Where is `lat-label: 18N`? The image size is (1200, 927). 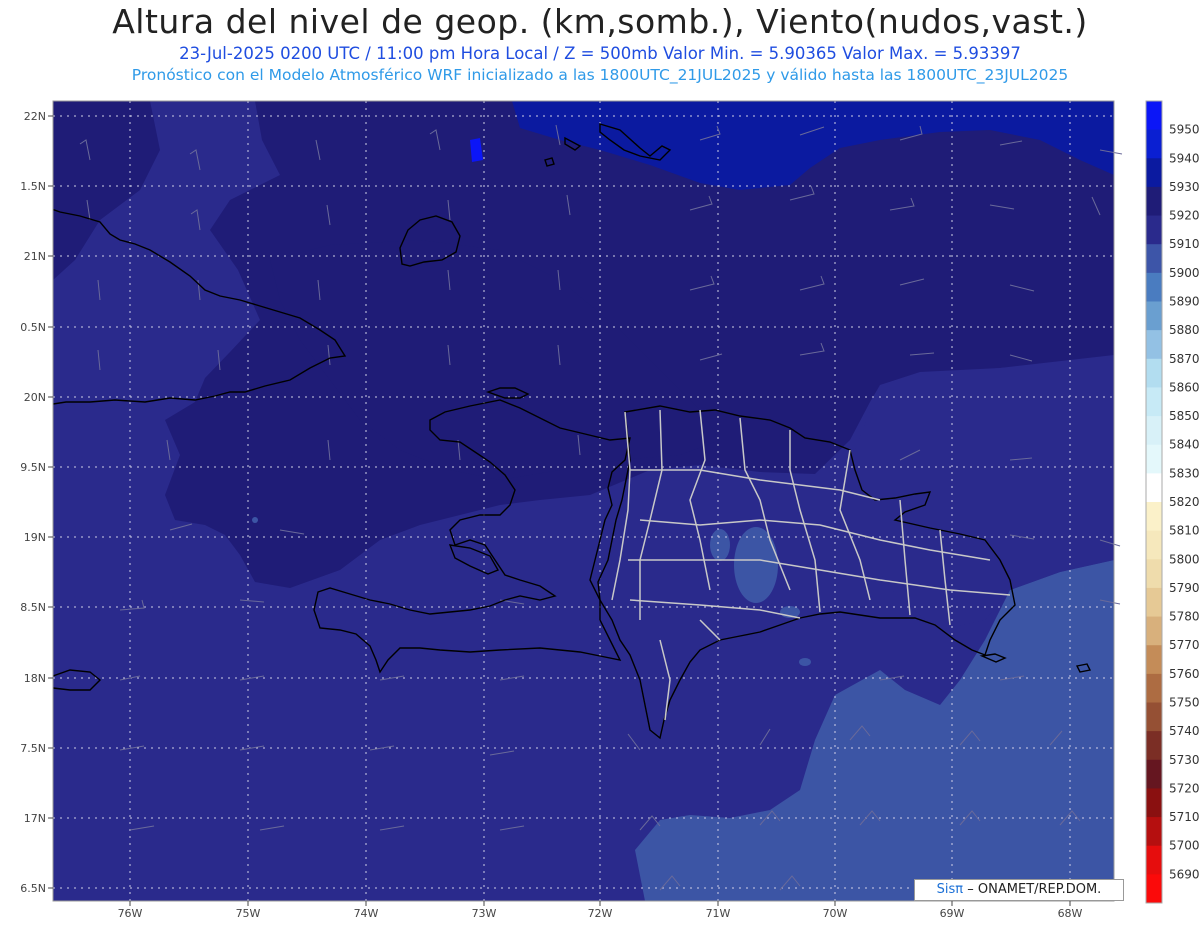 lat-label: 18N is located at coordinates (35, 678).